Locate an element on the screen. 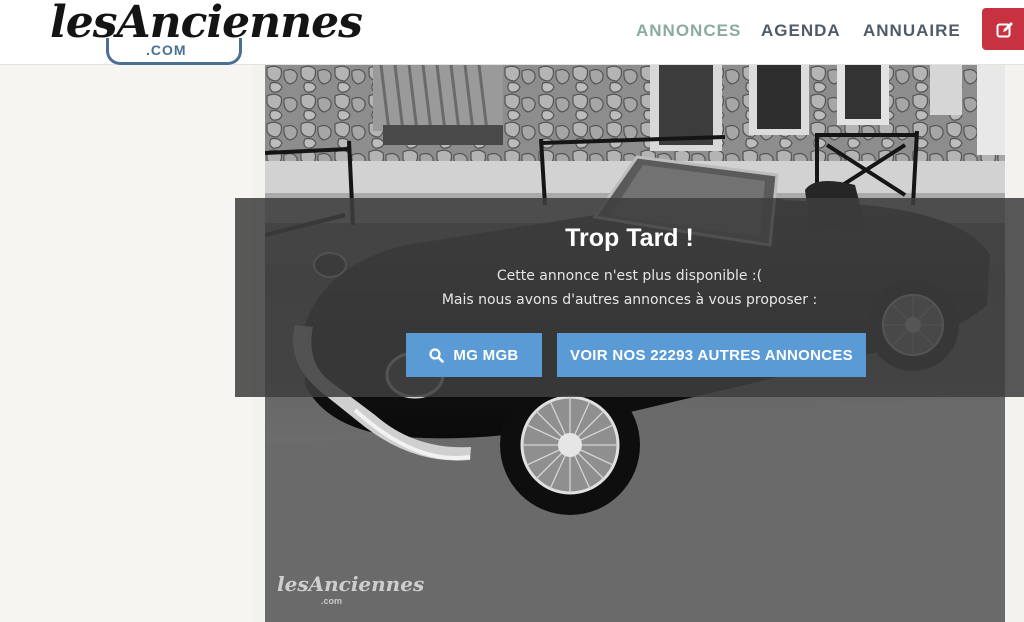  logo-text: lesAnciennes is located at coordinates (206, 24).